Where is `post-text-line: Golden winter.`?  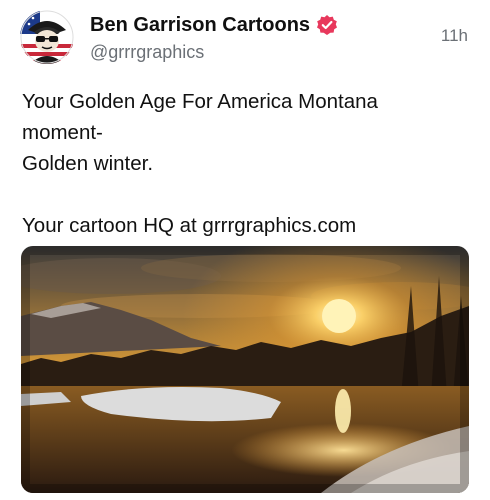 post-text-line: Golden winter. is located at coordinates (88, 163).